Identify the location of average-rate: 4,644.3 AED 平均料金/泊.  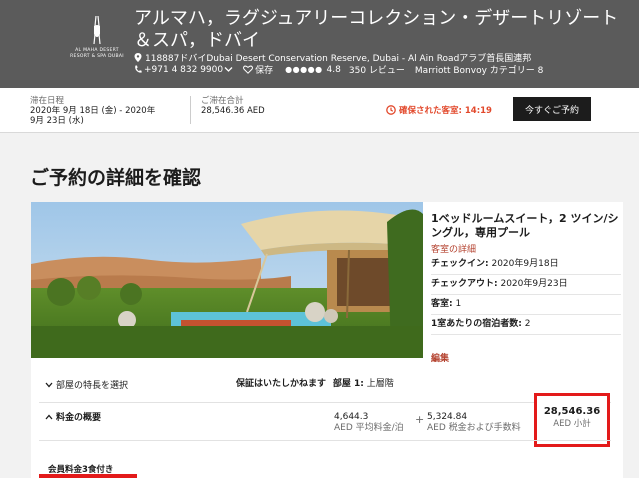
(369, 423).